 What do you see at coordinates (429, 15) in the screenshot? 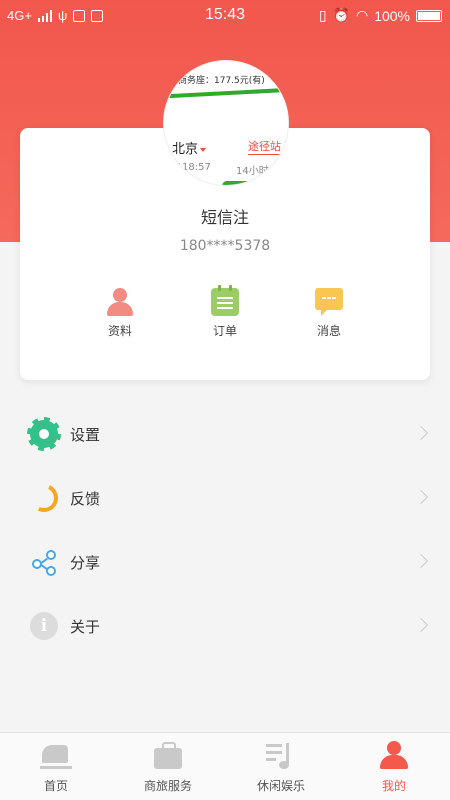
I see `battery-icon` at bounding box center [429, 15].